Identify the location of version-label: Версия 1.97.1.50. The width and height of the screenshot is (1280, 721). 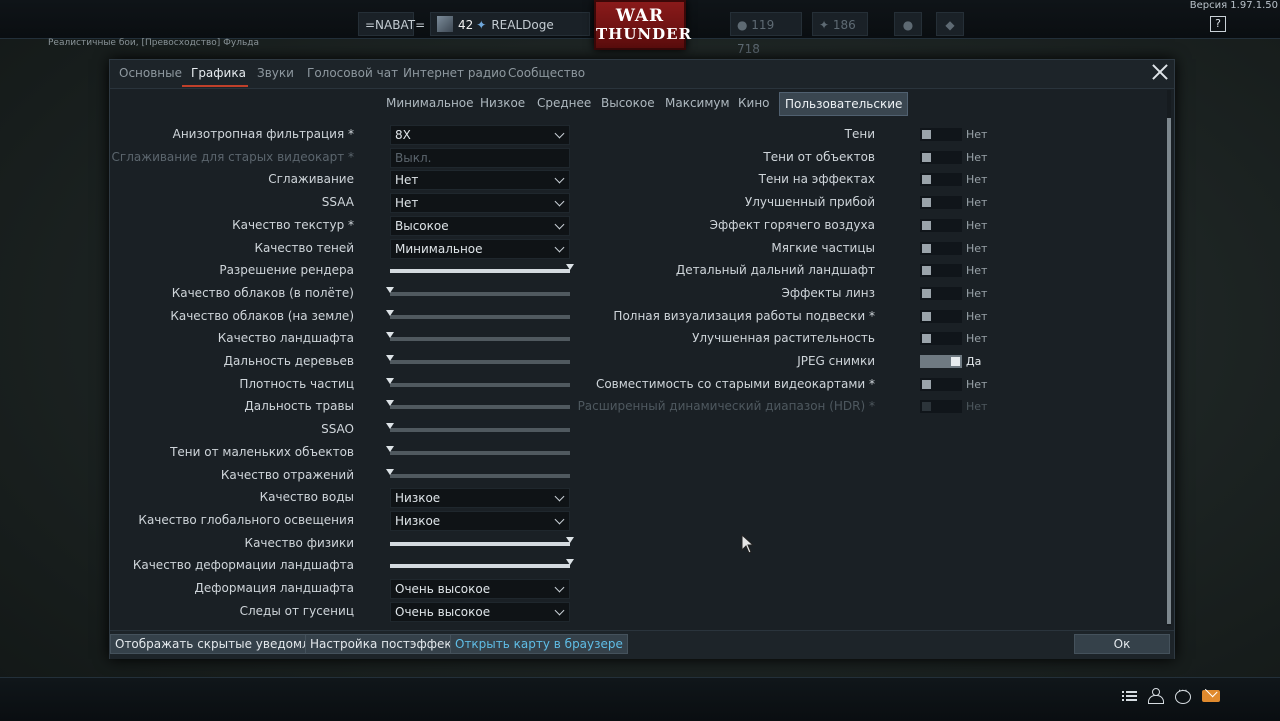
(1233, 5).